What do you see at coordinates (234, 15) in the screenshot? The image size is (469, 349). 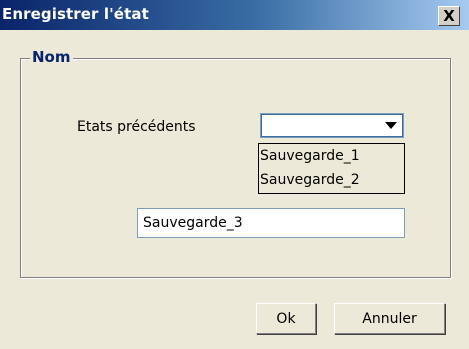 I see `title-bar: Enregistrer l'état X` at bounding box center [234, 15].